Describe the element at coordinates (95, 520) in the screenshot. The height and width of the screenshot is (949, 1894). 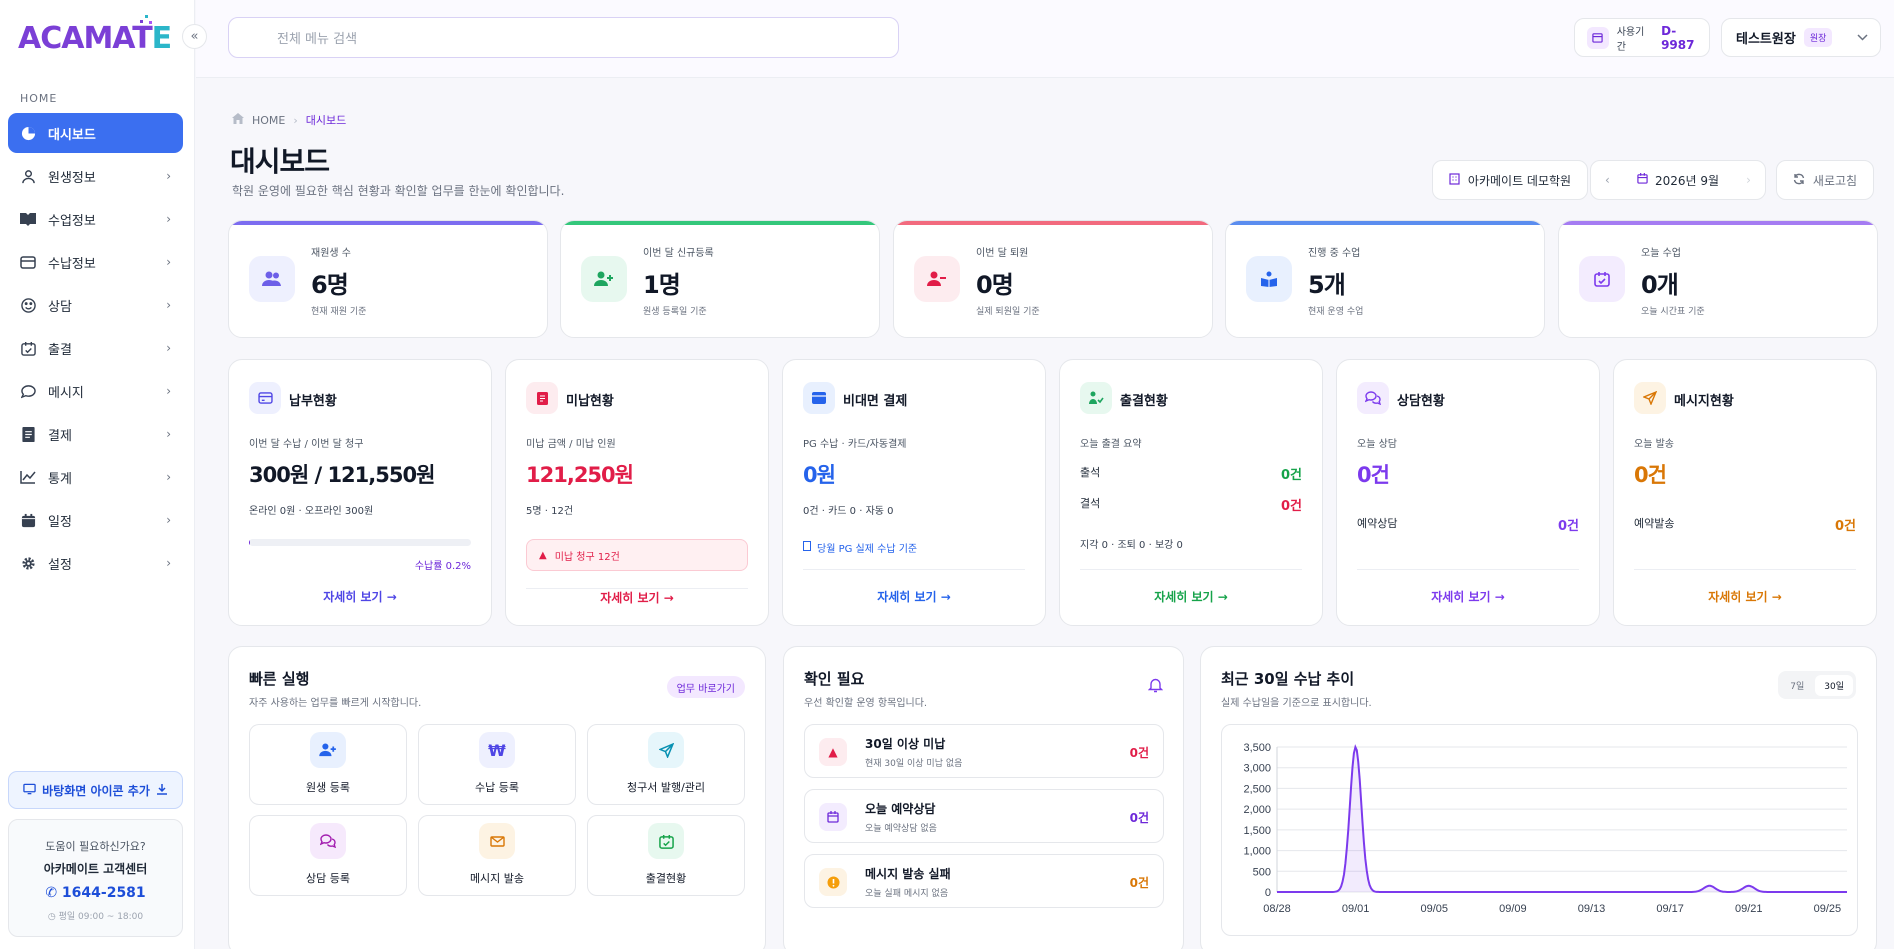
I see `sidebar-item-schedule: 일정 ›` at that location.